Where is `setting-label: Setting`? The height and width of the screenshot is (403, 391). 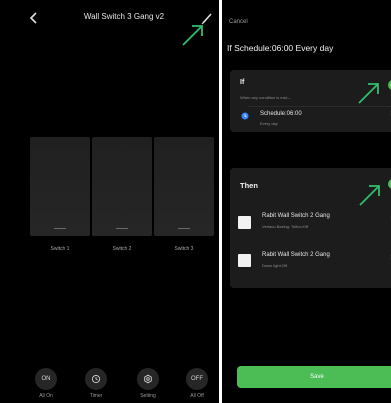 setting-label: Setting is located at coordinates (148, 396).